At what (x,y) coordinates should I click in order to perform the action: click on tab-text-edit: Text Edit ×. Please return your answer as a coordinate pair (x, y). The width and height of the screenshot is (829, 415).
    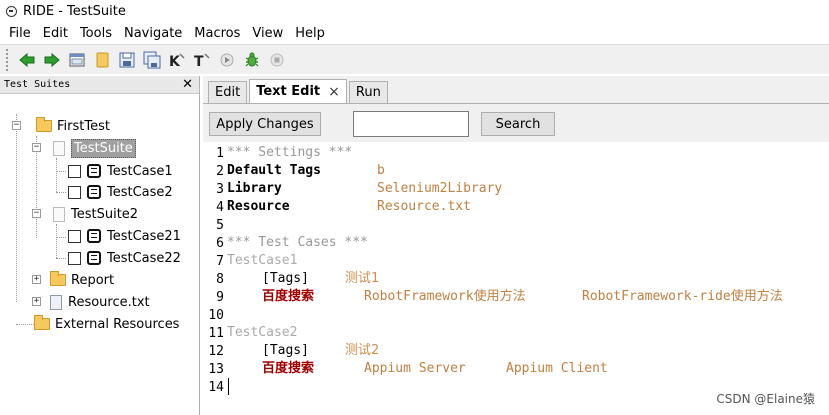
    Looking at the image, I should click on (298, 91).